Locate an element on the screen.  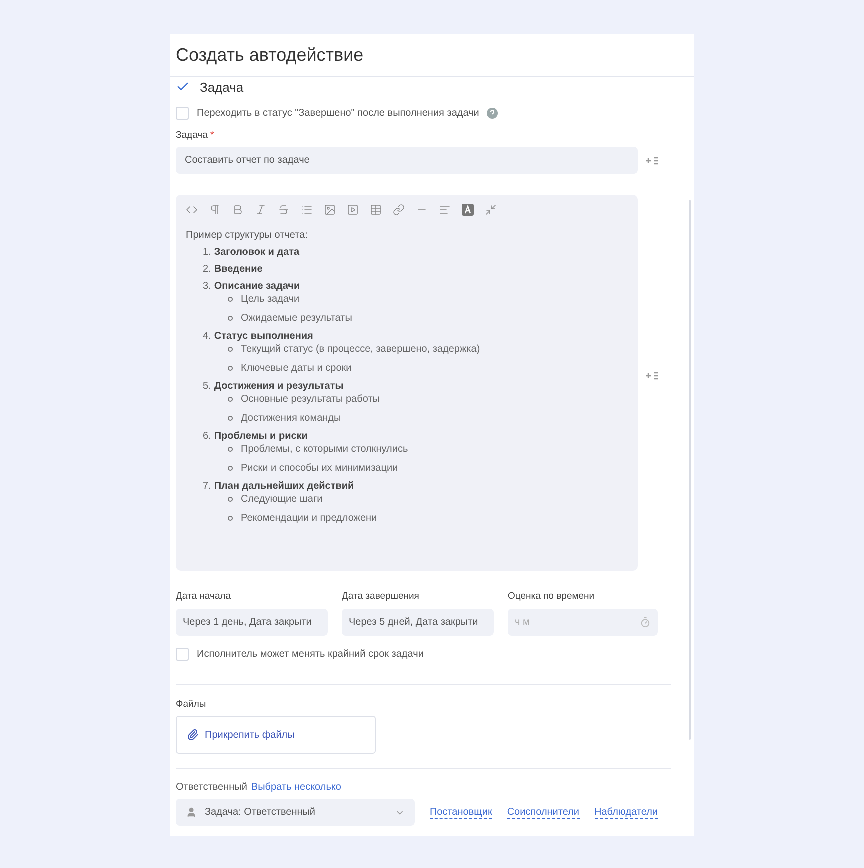
list-item-title: Описание задачи is located at coordinates (257, 286).